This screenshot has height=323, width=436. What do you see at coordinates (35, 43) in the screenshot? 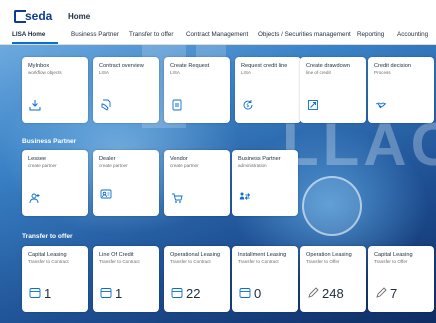
I see `active-tab-indicator` at bounding box center [35, 43].